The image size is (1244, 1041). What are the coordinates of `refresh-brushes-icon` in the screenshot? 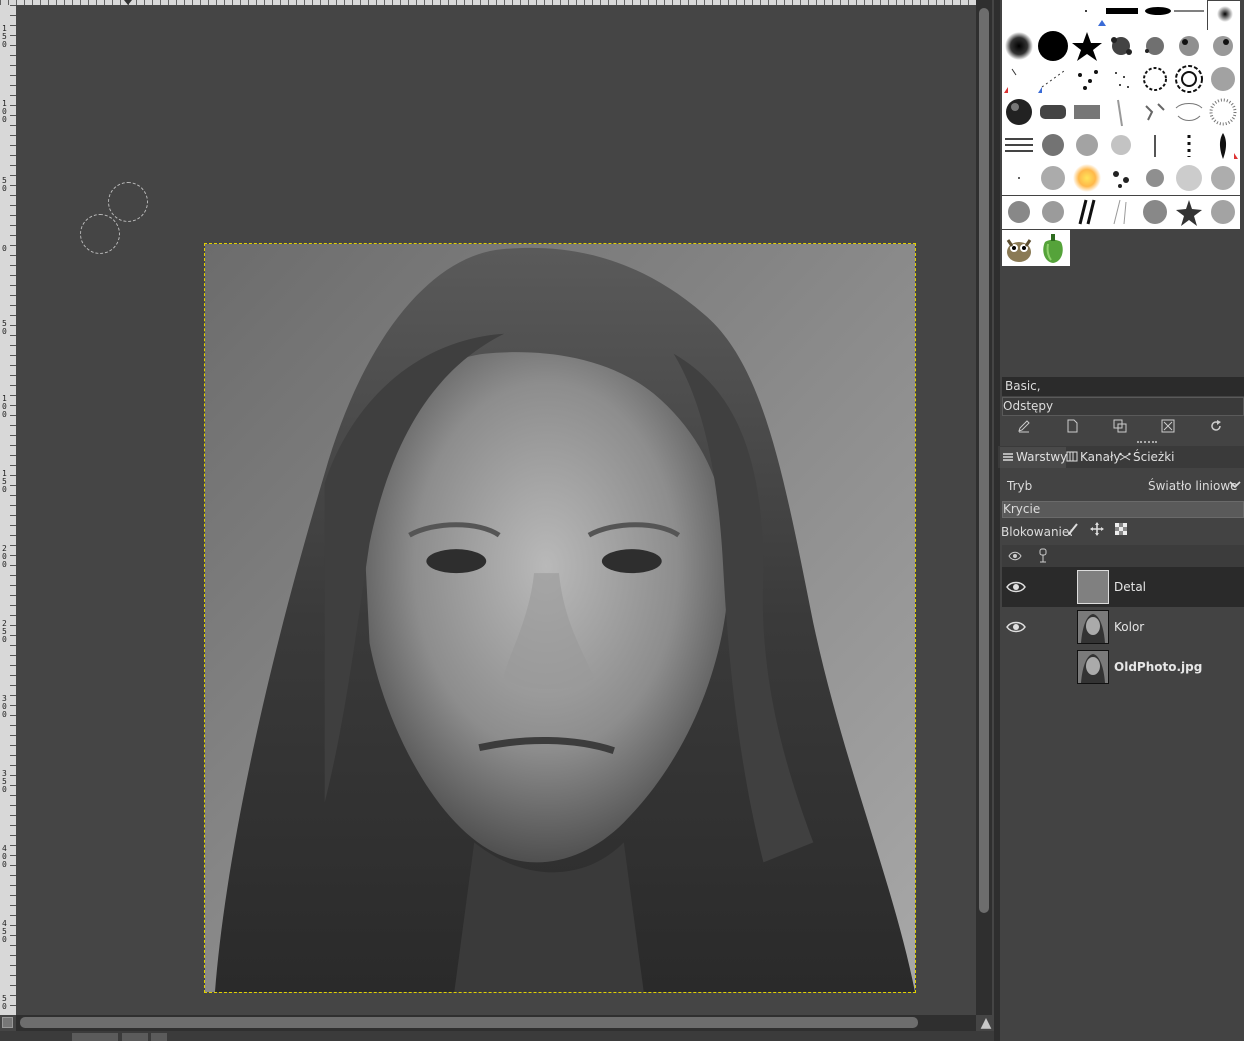 It's located at (1216, 428).